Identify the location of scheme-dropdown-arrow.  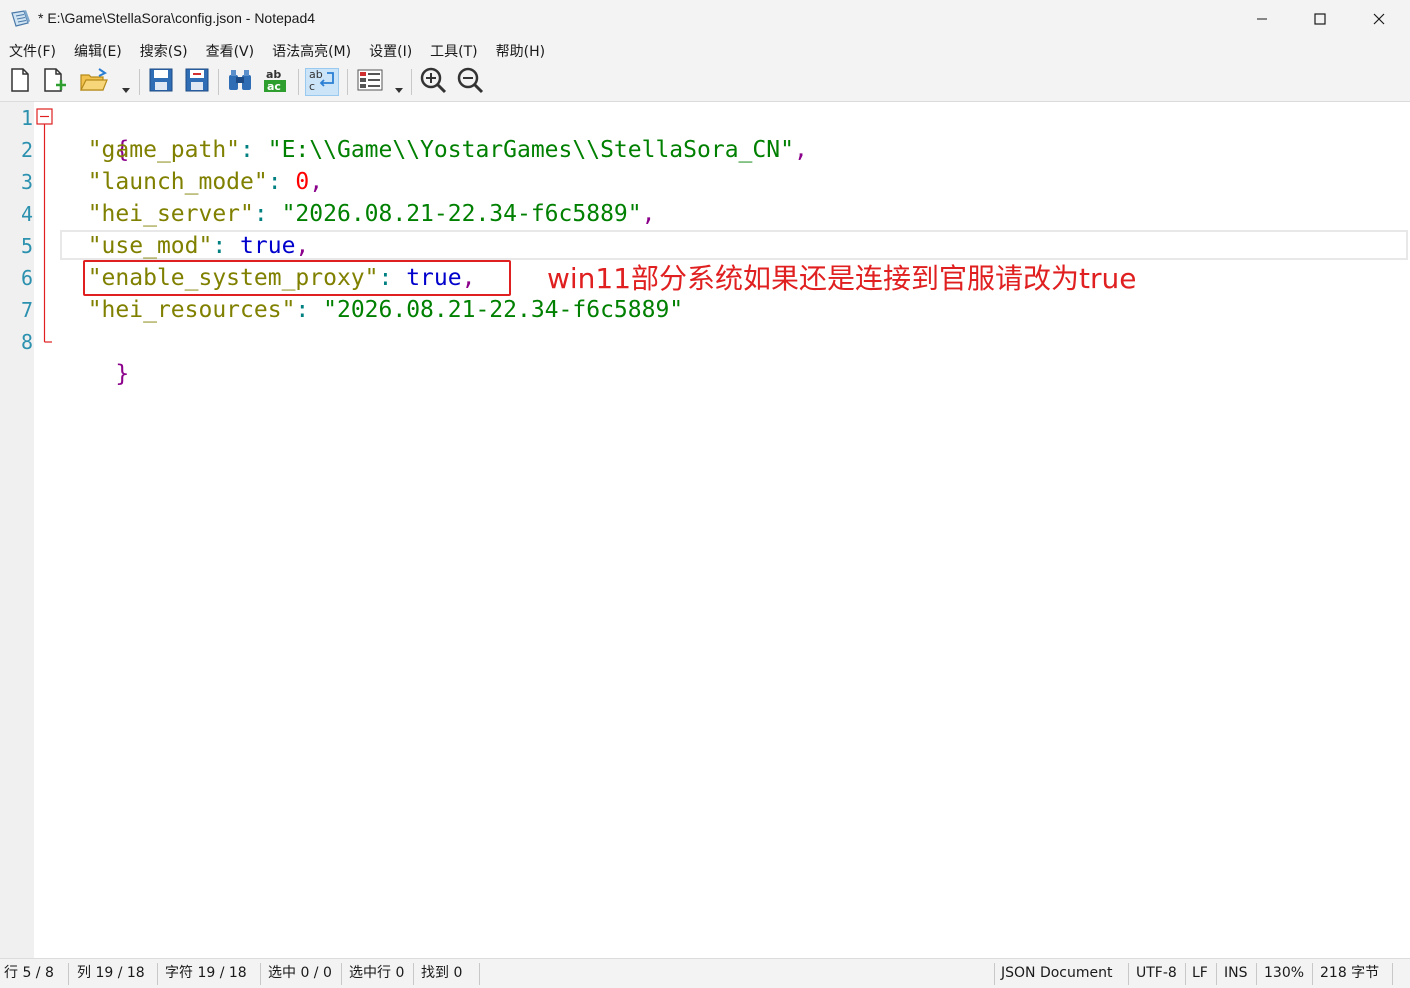
(399, 86).